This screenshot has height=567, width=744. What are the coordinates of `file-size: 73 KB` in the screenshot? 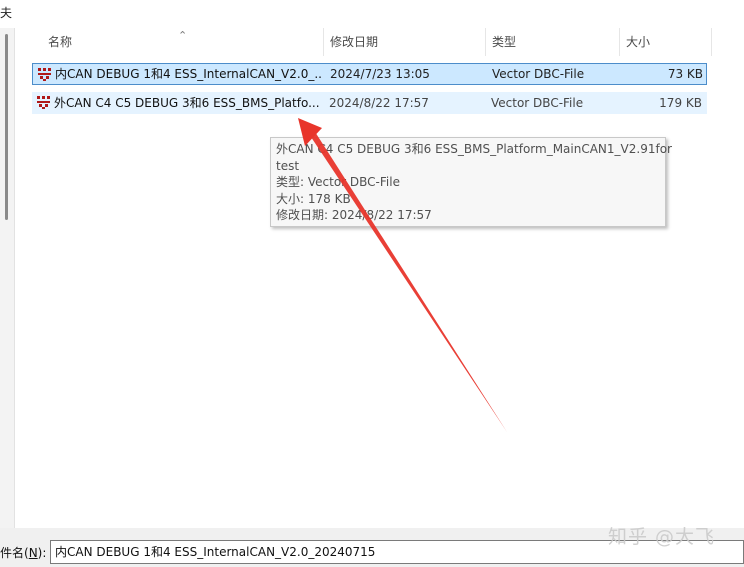 It's located at (685, 74).